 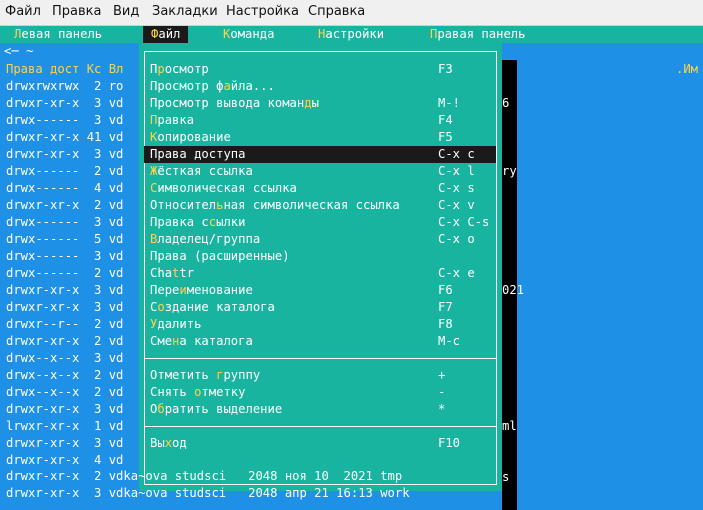 I want to click on file-row: drwx--x--x 3 vd, so click(x=64, y=358).